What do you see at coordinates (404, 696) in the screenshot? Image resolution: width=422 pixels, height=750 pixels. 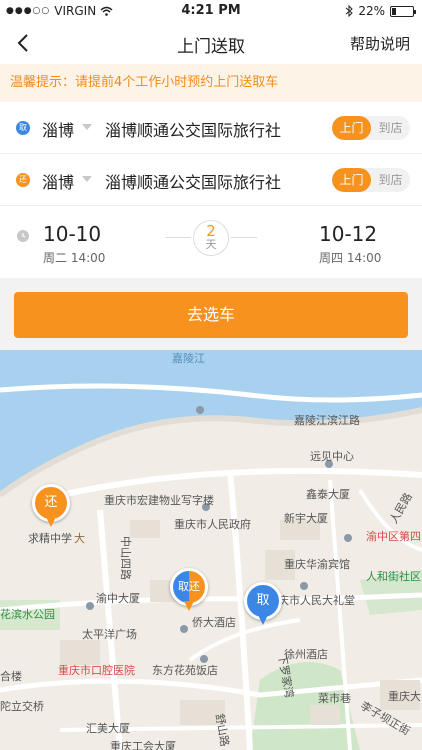 I see `map-label-chongqing-tower: 重庆大` at bounding box center [404, 696].